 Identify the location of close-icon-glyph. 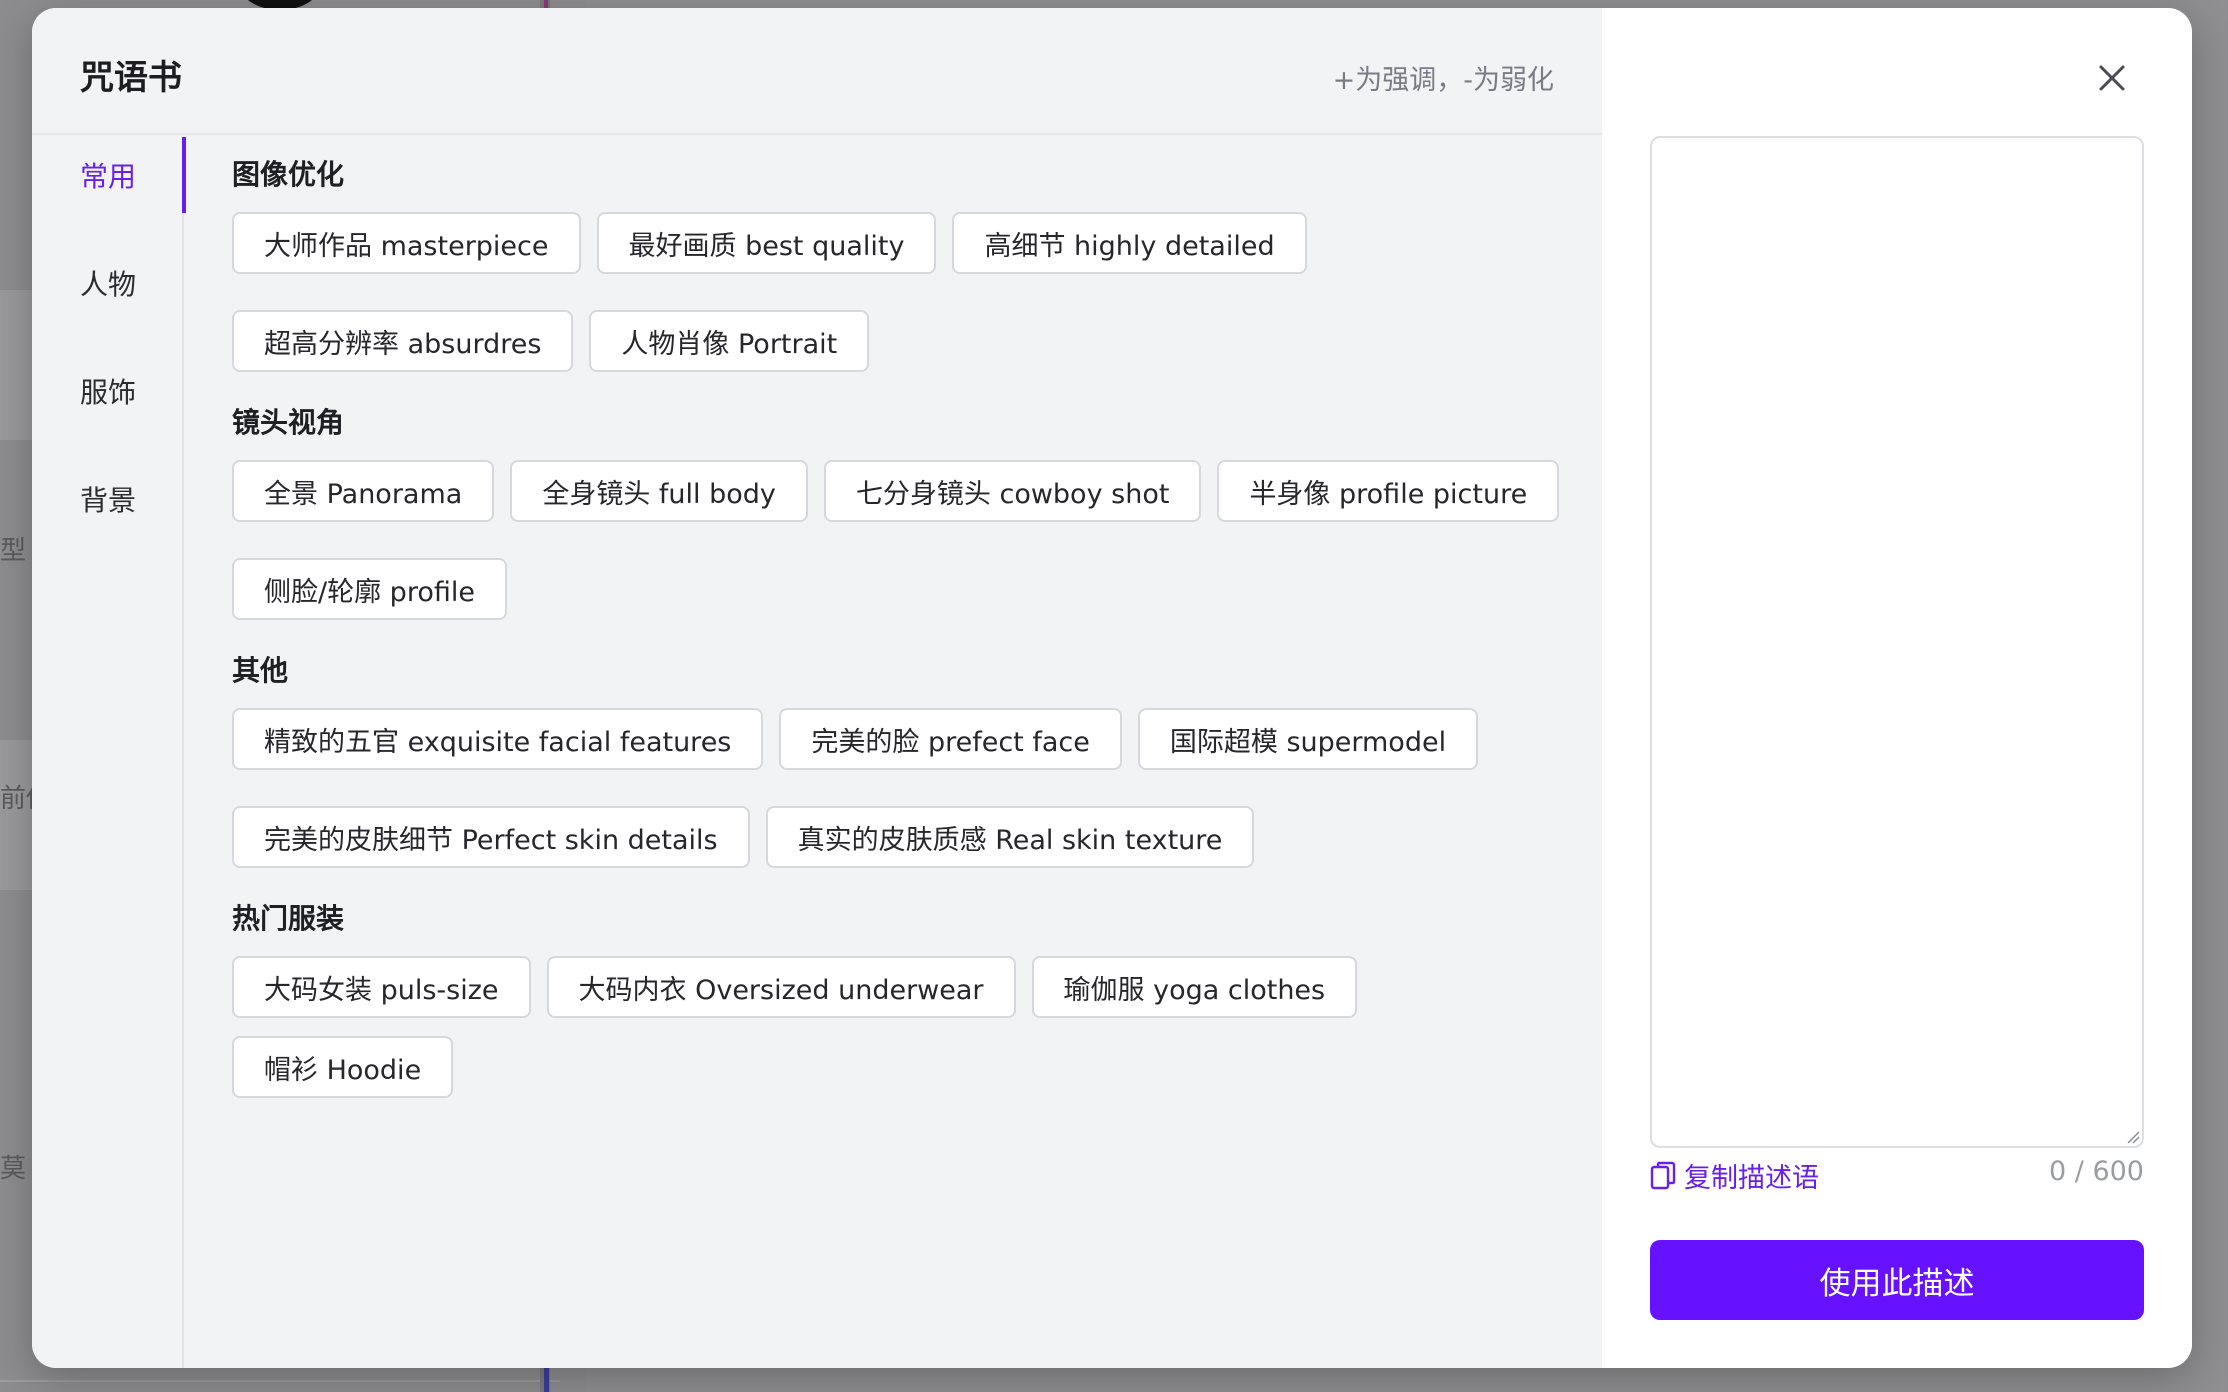
(2112, 78).